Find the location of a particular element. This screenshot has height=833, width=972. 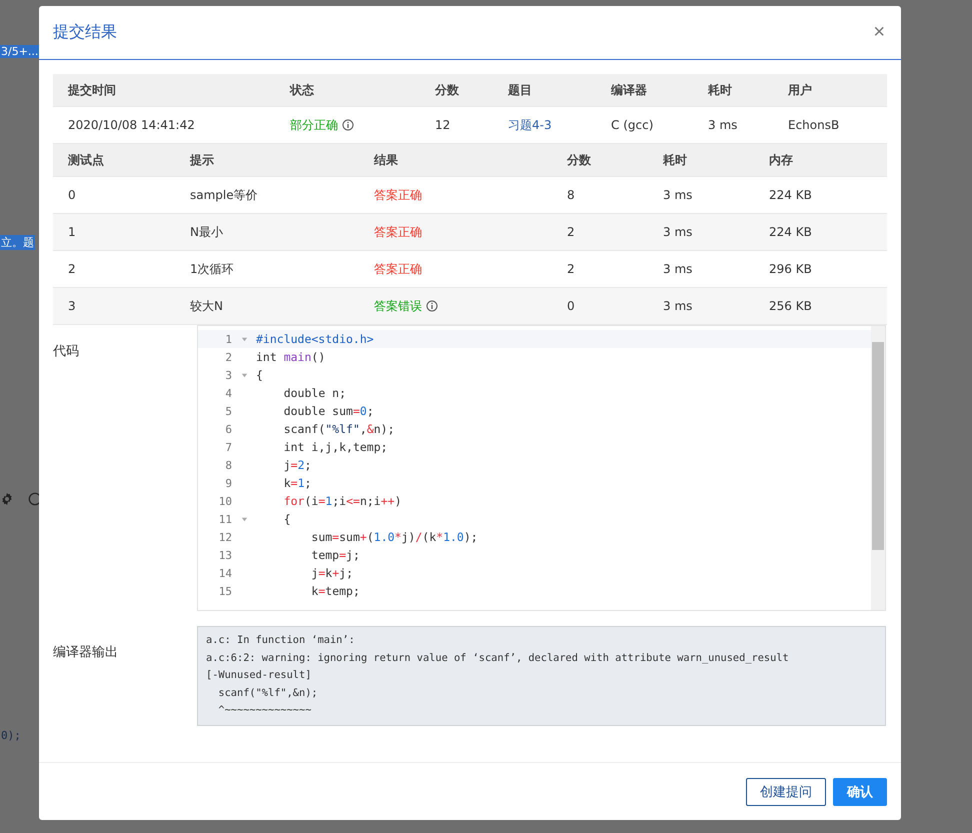

column-header: 题目 is located at coordinates (520, 90).